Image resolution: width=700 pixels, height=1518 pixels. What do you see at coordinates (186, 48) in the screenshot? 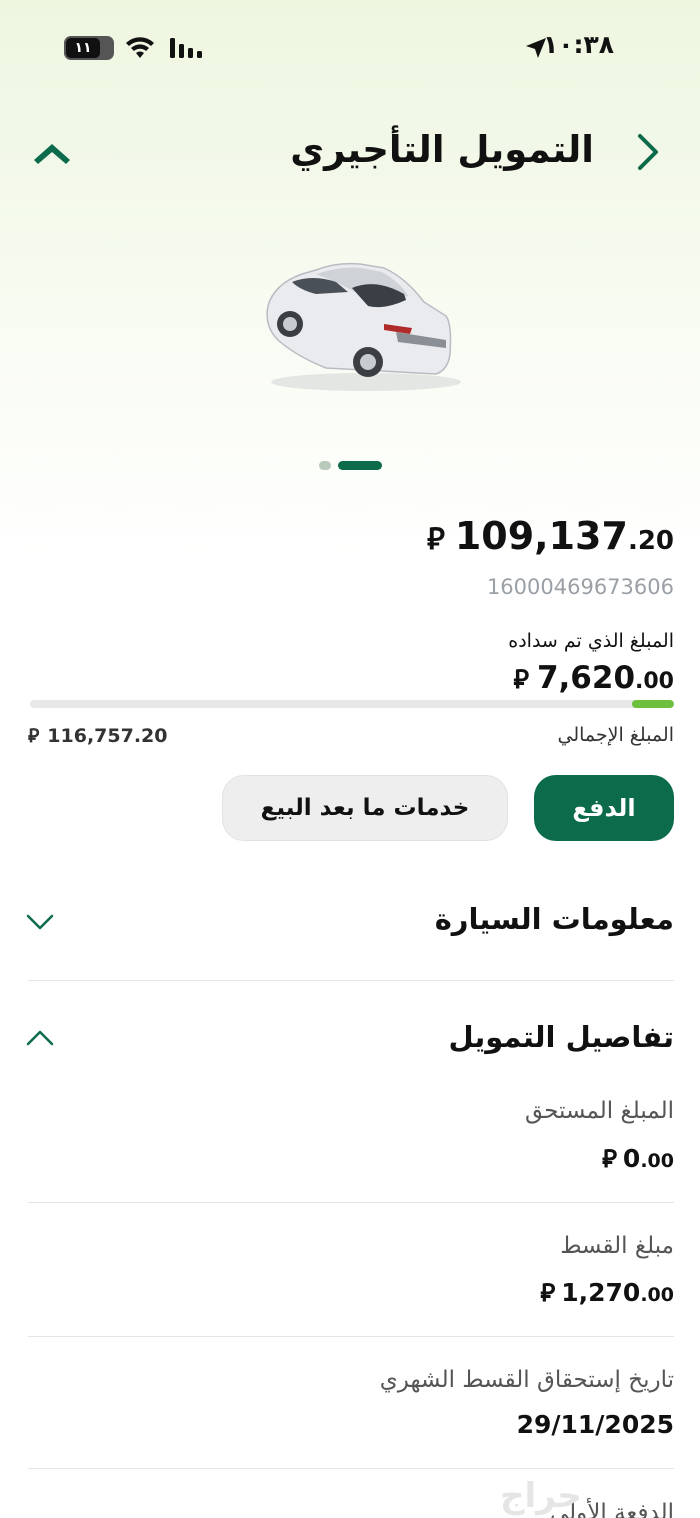
I see `signal-icon` at bounding box center [186, 48].